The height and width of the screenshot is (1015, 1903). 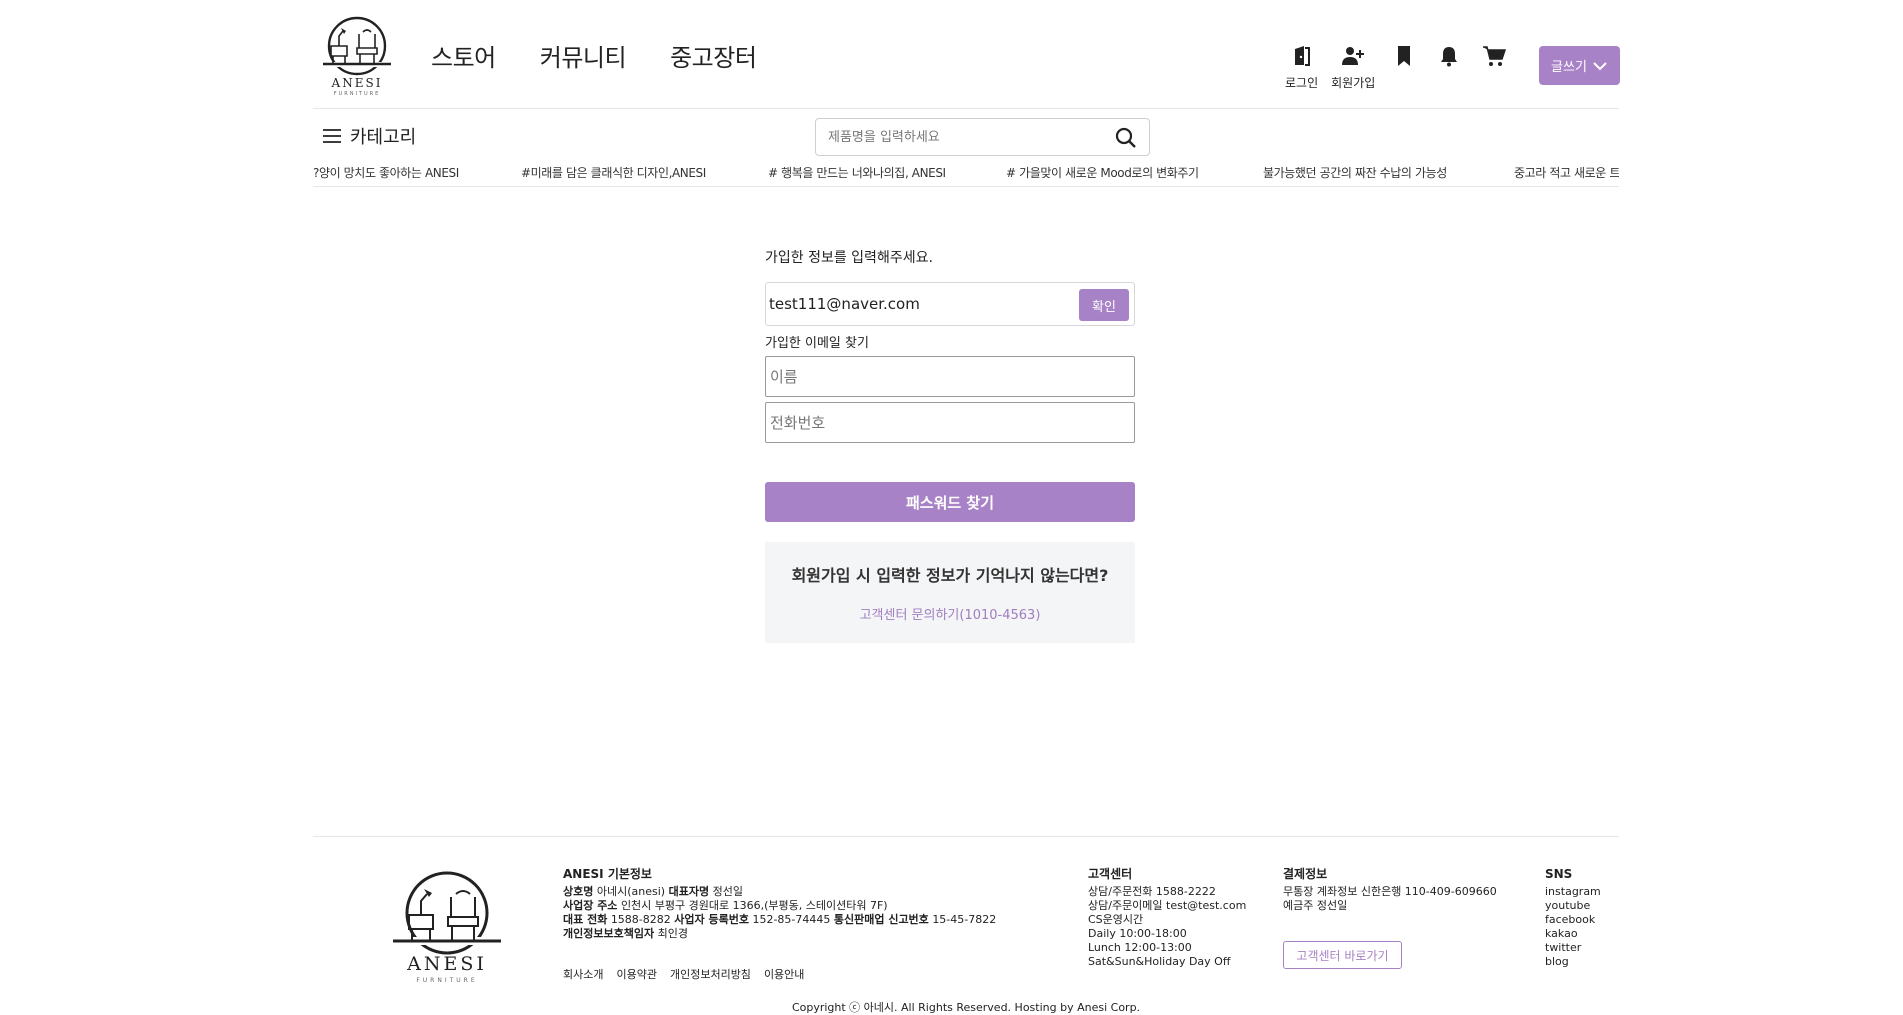 What do you see at coordinates (1353, 67) in the screenshot?
I see `signup-link: 회원가입` at bounding box center [1353, 67].